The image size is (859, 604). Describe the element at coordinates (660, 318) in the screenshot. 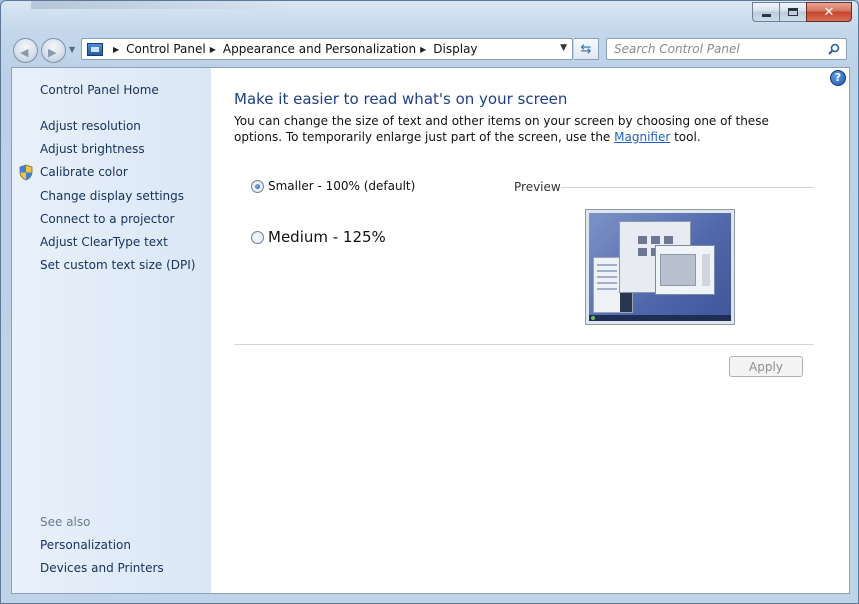

I see `preview-taskbar` at that location.